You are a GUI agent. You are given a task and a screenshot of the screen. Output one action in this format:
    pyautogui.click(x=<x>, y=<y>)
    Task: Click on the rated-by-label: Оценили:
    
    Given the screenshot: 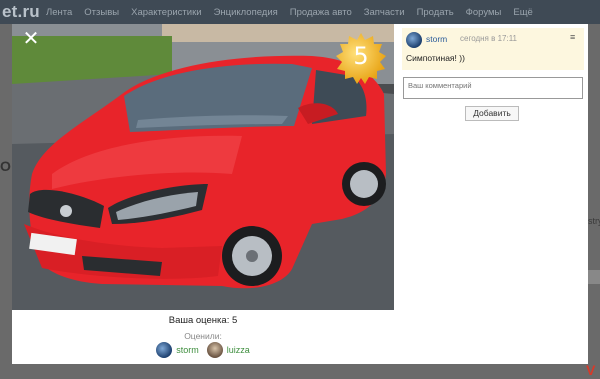 What is the action you would take?
    pyautogui.click(x=203, y=336)
    